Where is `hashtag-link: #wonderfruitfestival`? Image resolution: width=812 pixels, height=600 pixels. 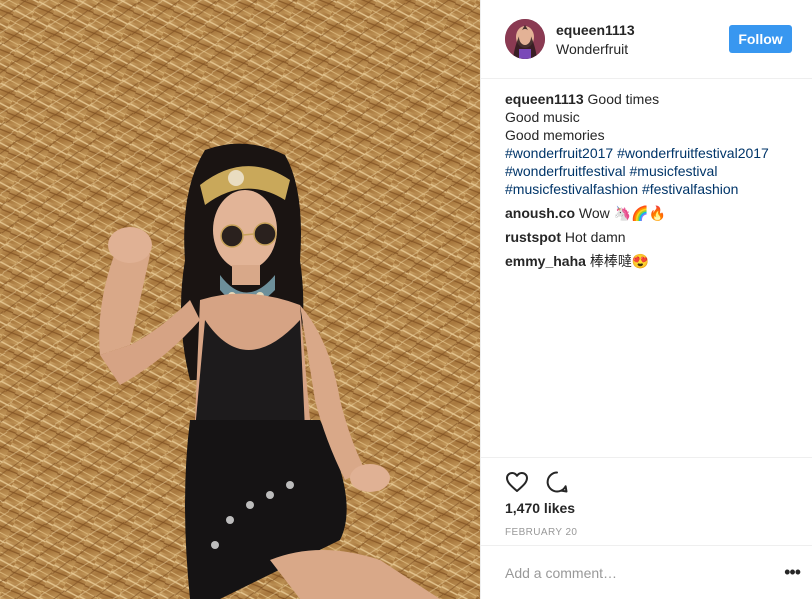
hashtag-link: #wonderfruitfestival is located at coordinates (565, 171).